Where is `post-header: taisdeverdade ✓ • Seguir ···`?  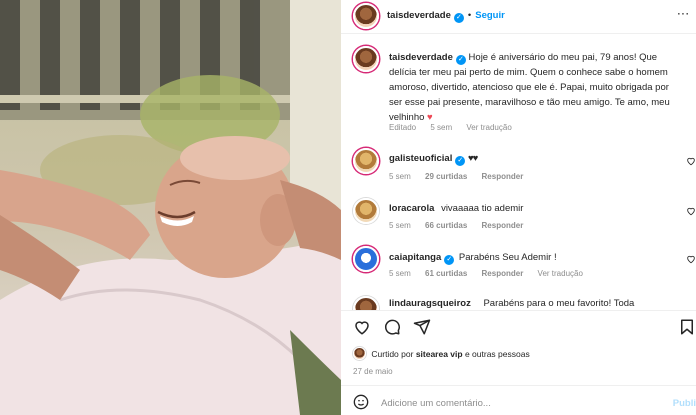
post-header: taisdeverdade ✓ • Seguir ··· is located at coordinates (518, 16).